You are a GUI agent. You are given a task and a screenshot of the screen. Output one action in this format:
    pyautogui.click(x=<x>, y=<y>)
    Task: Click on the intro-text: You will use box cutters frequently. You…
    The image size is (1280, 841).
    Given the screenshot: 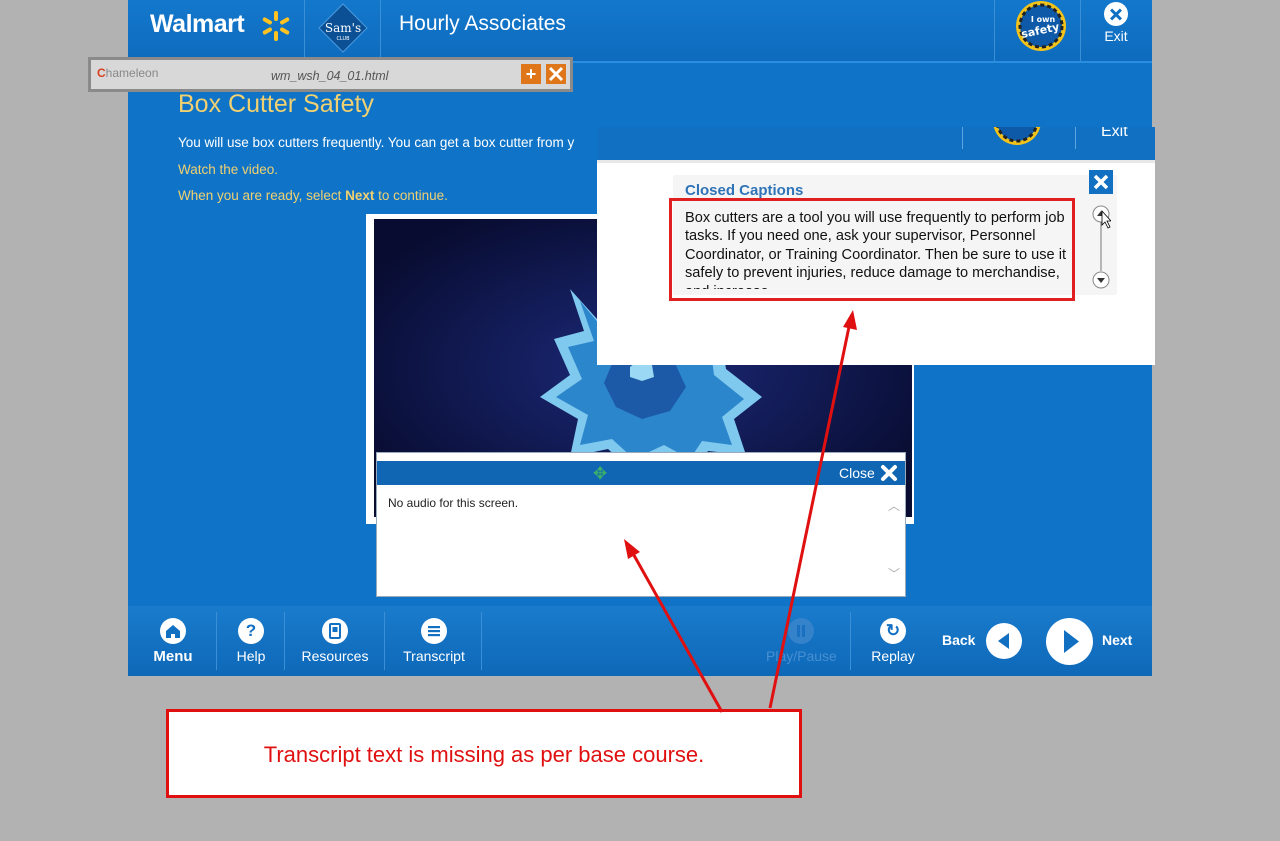 What is the action you would take?
    pyautogui.click(x=376, y=142)
    